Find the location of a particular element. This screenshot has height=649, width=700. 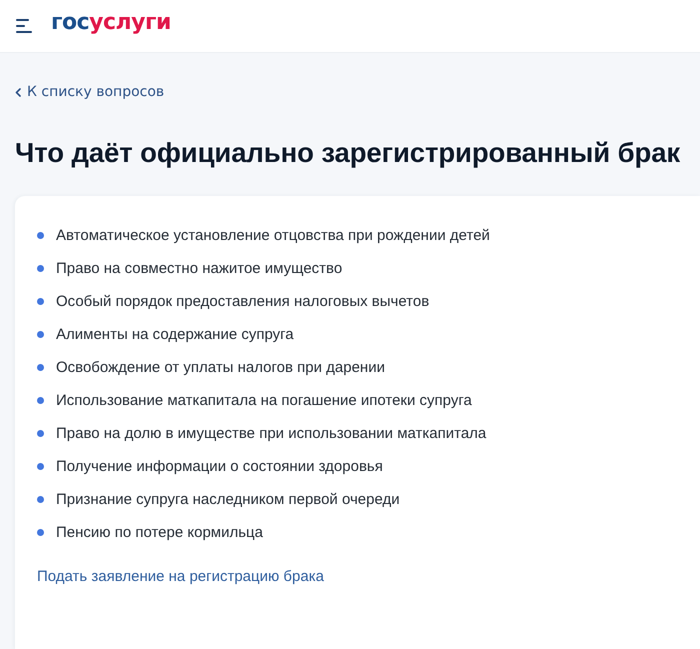

back-link: К списку вопросов is located at coordinates (89, 92).